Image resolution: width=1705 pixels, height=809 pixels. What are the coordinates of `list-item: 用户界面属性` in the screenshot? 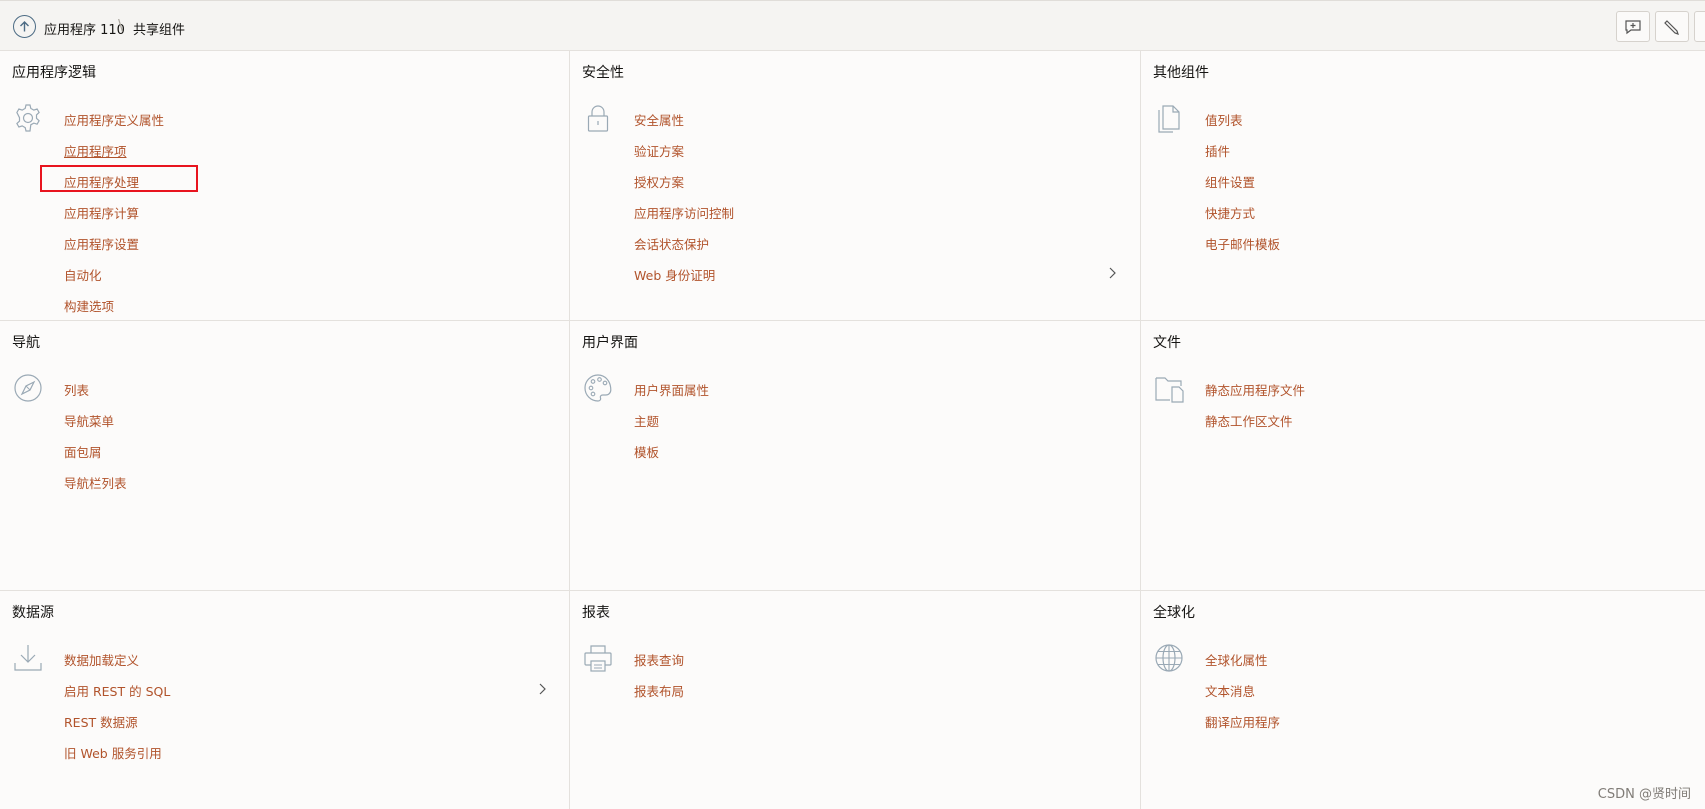 It's located at (671, 395).